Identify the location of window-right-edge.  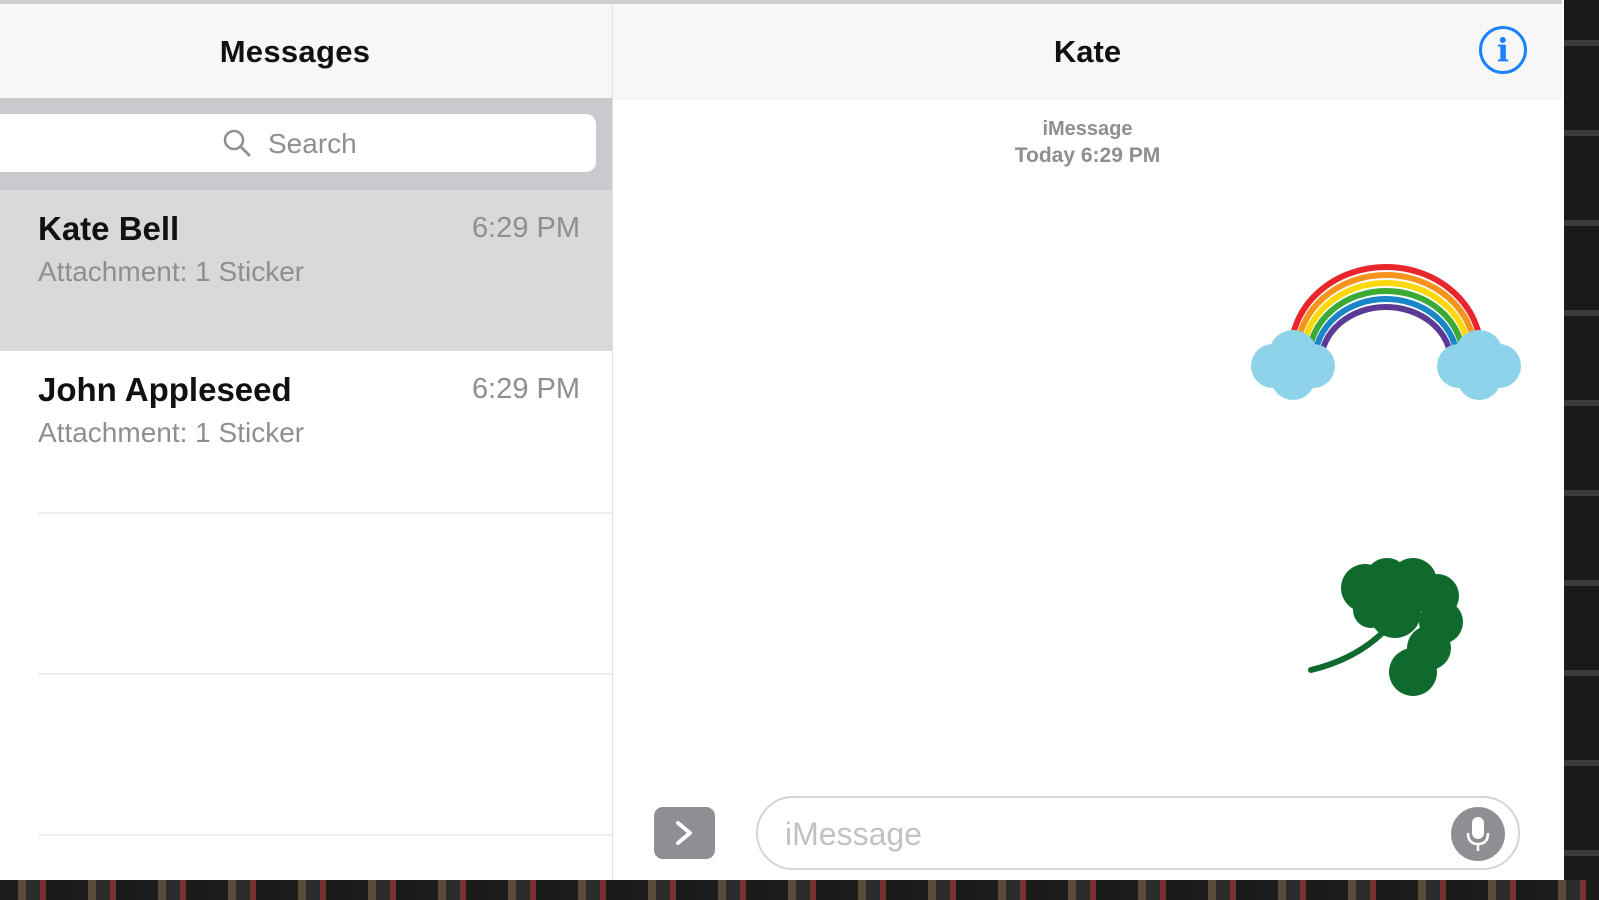
(1580, 450).